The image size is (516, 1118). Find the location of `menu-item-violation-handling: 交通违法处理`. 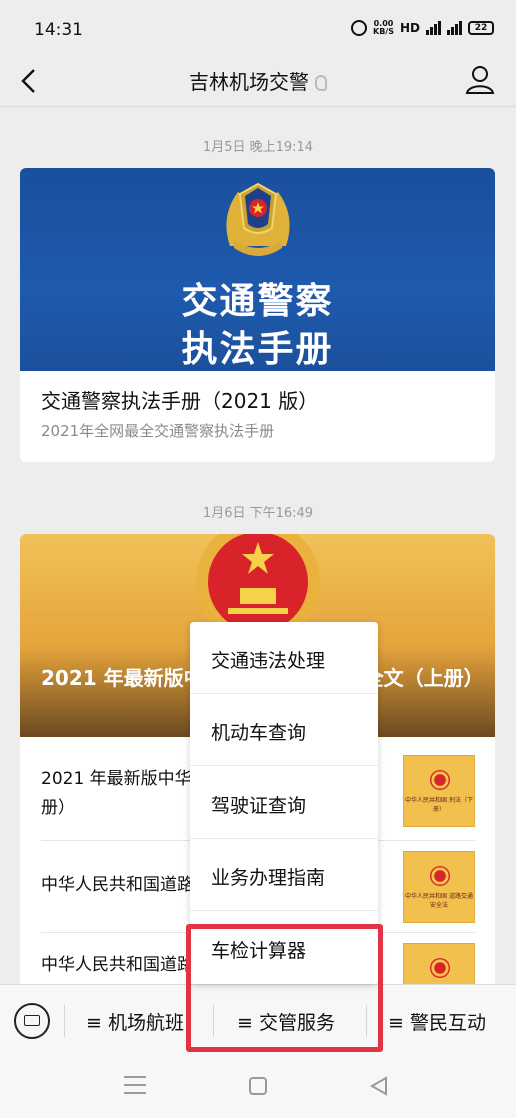

menu-item-violation-handling: 交通违法处理 is located at coordinates (284, 658).